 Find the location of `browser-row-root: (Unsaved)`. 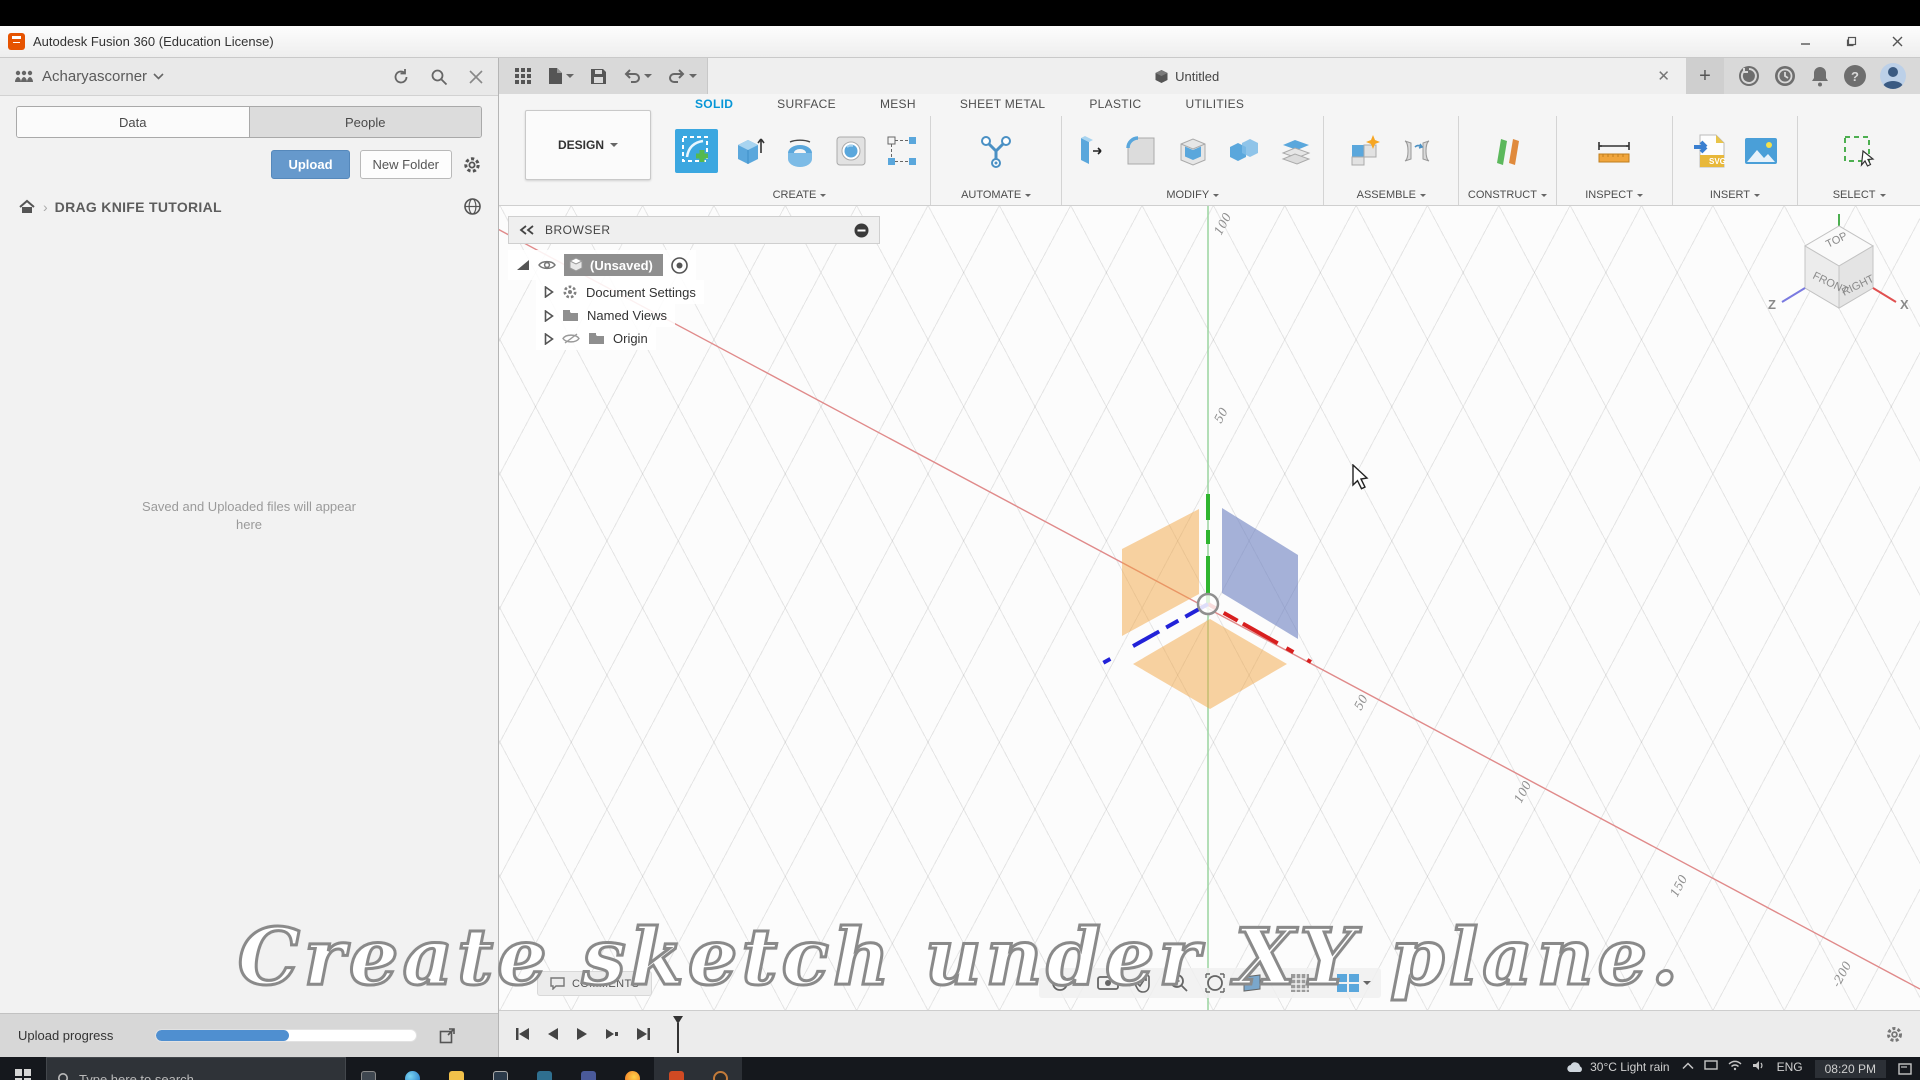

browser-row-root: (Unsaved) is located at coordinates (602, 265).